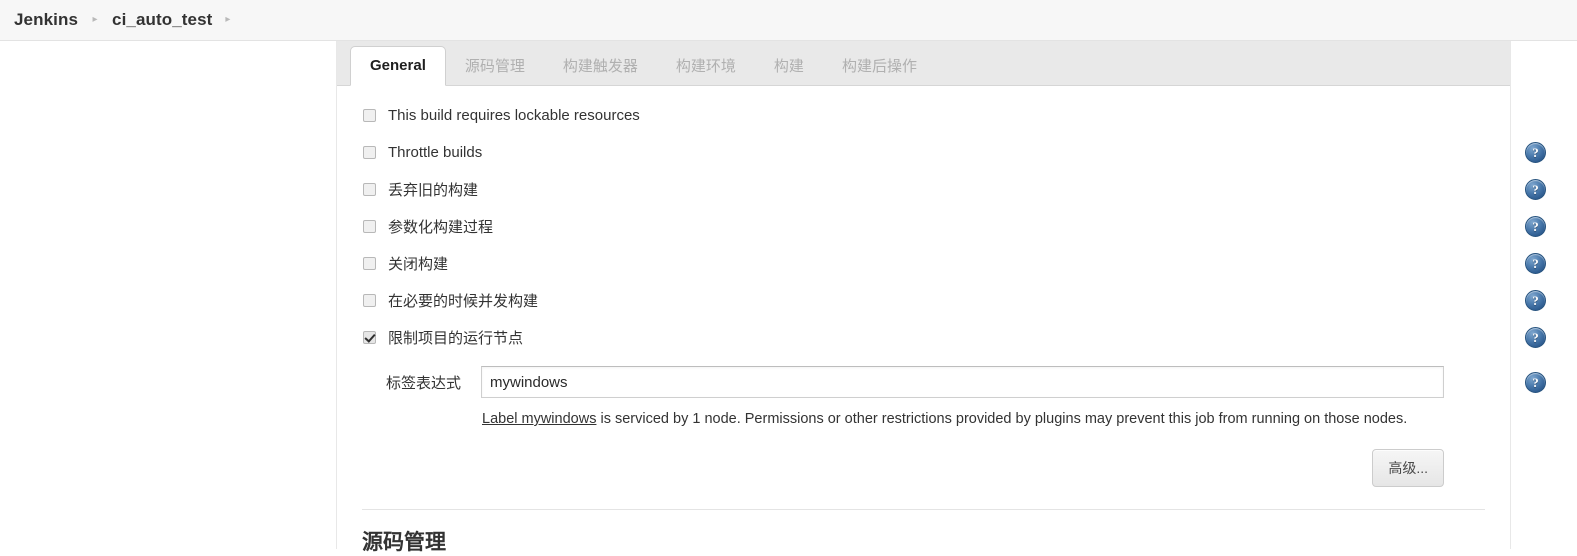 Image resolution: width=1577 pixels, height=556 pixels. What do you see at coordinates (440, 226) in the screenshot?
I see `option-label-parameterized-build: 参数化构建过程` at bounding box center [440, 226].